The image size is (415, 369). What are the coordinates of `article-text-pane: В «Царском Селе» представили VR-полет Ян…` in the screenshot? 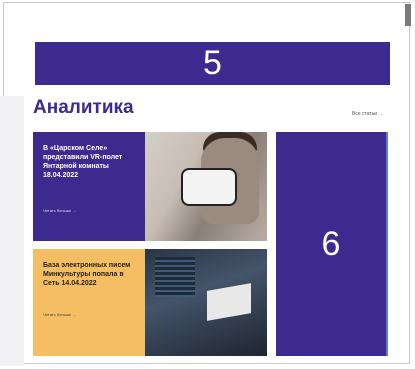 It's located at (89, 186).